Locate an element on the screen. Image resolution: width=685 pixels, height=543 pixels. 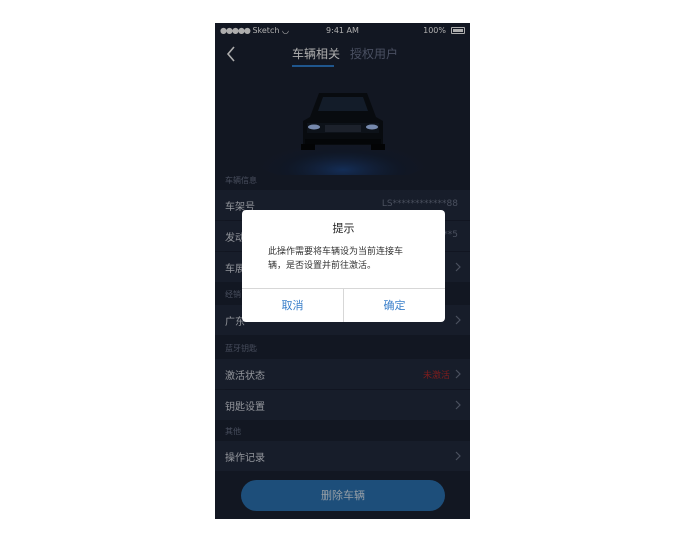
alert-dialog: 提示 此操作需要将车辆设为当前连接车辆，是否设置并前往激活。 取消 确定 is located at coordinates (343, 266).